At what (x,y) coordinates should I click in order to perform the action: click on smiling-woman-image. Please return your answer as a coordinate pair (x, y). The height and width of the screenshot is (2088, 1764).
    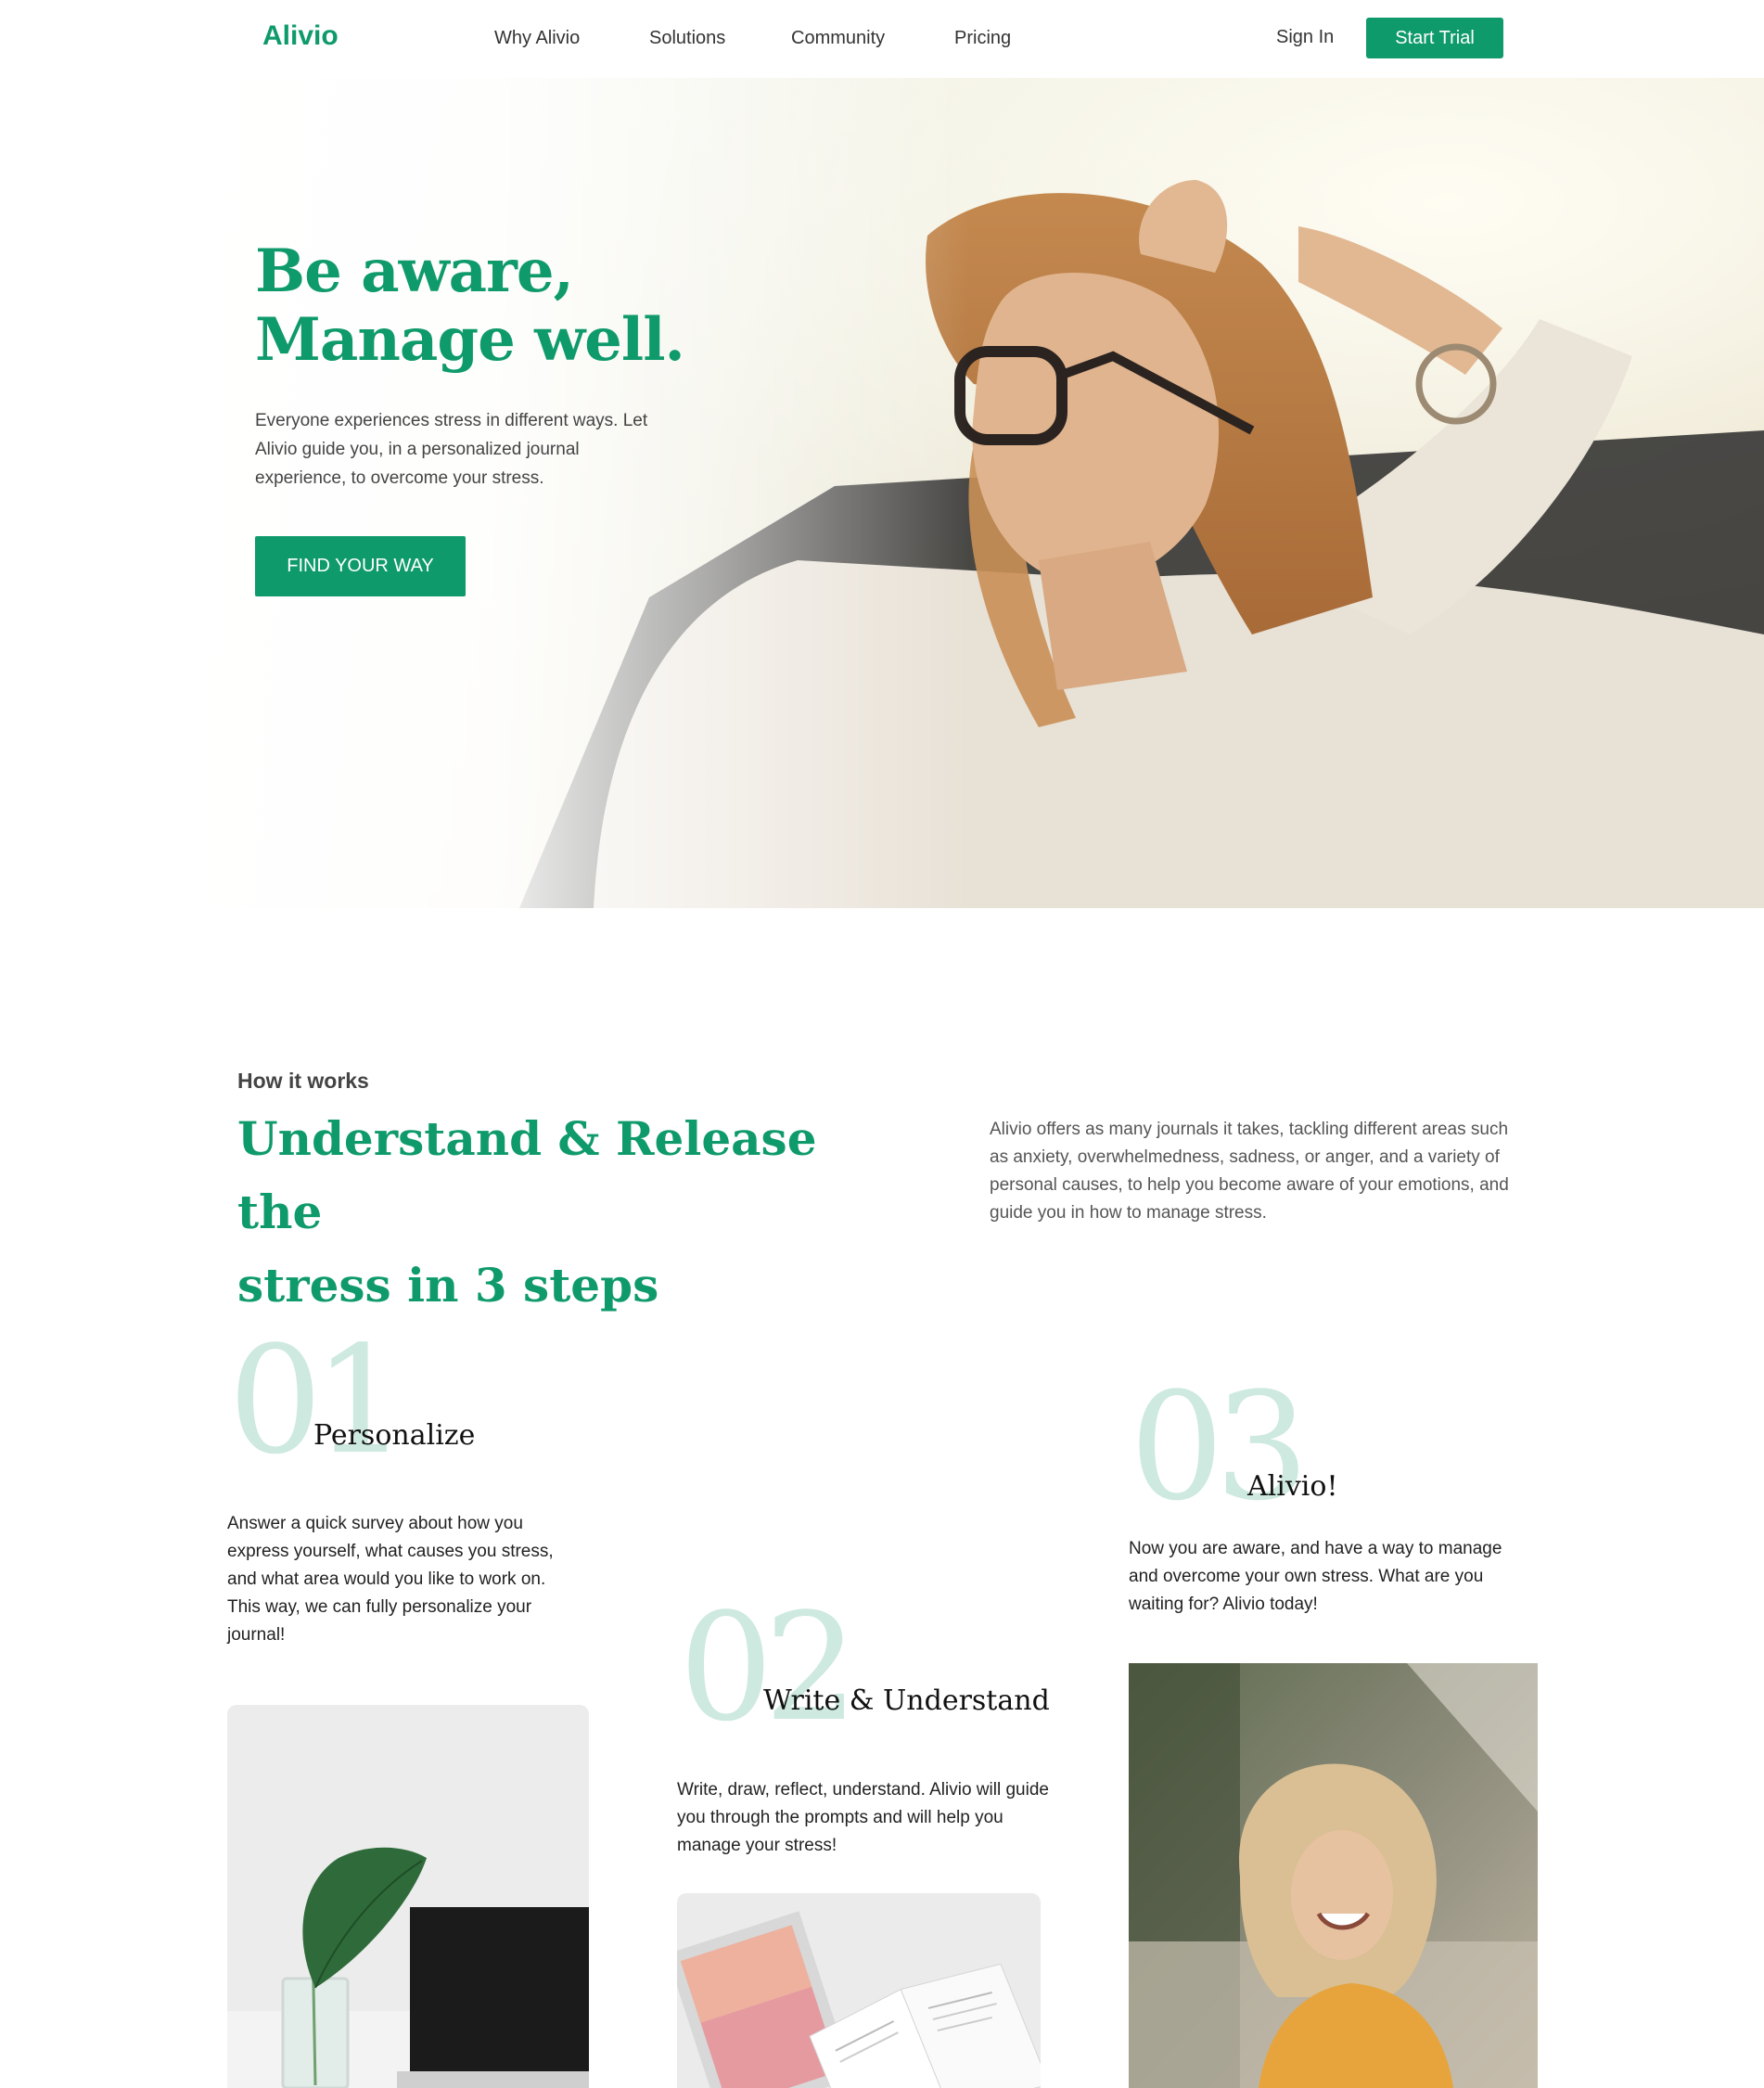
    Looking at the image, I should click on (1333, 1875).